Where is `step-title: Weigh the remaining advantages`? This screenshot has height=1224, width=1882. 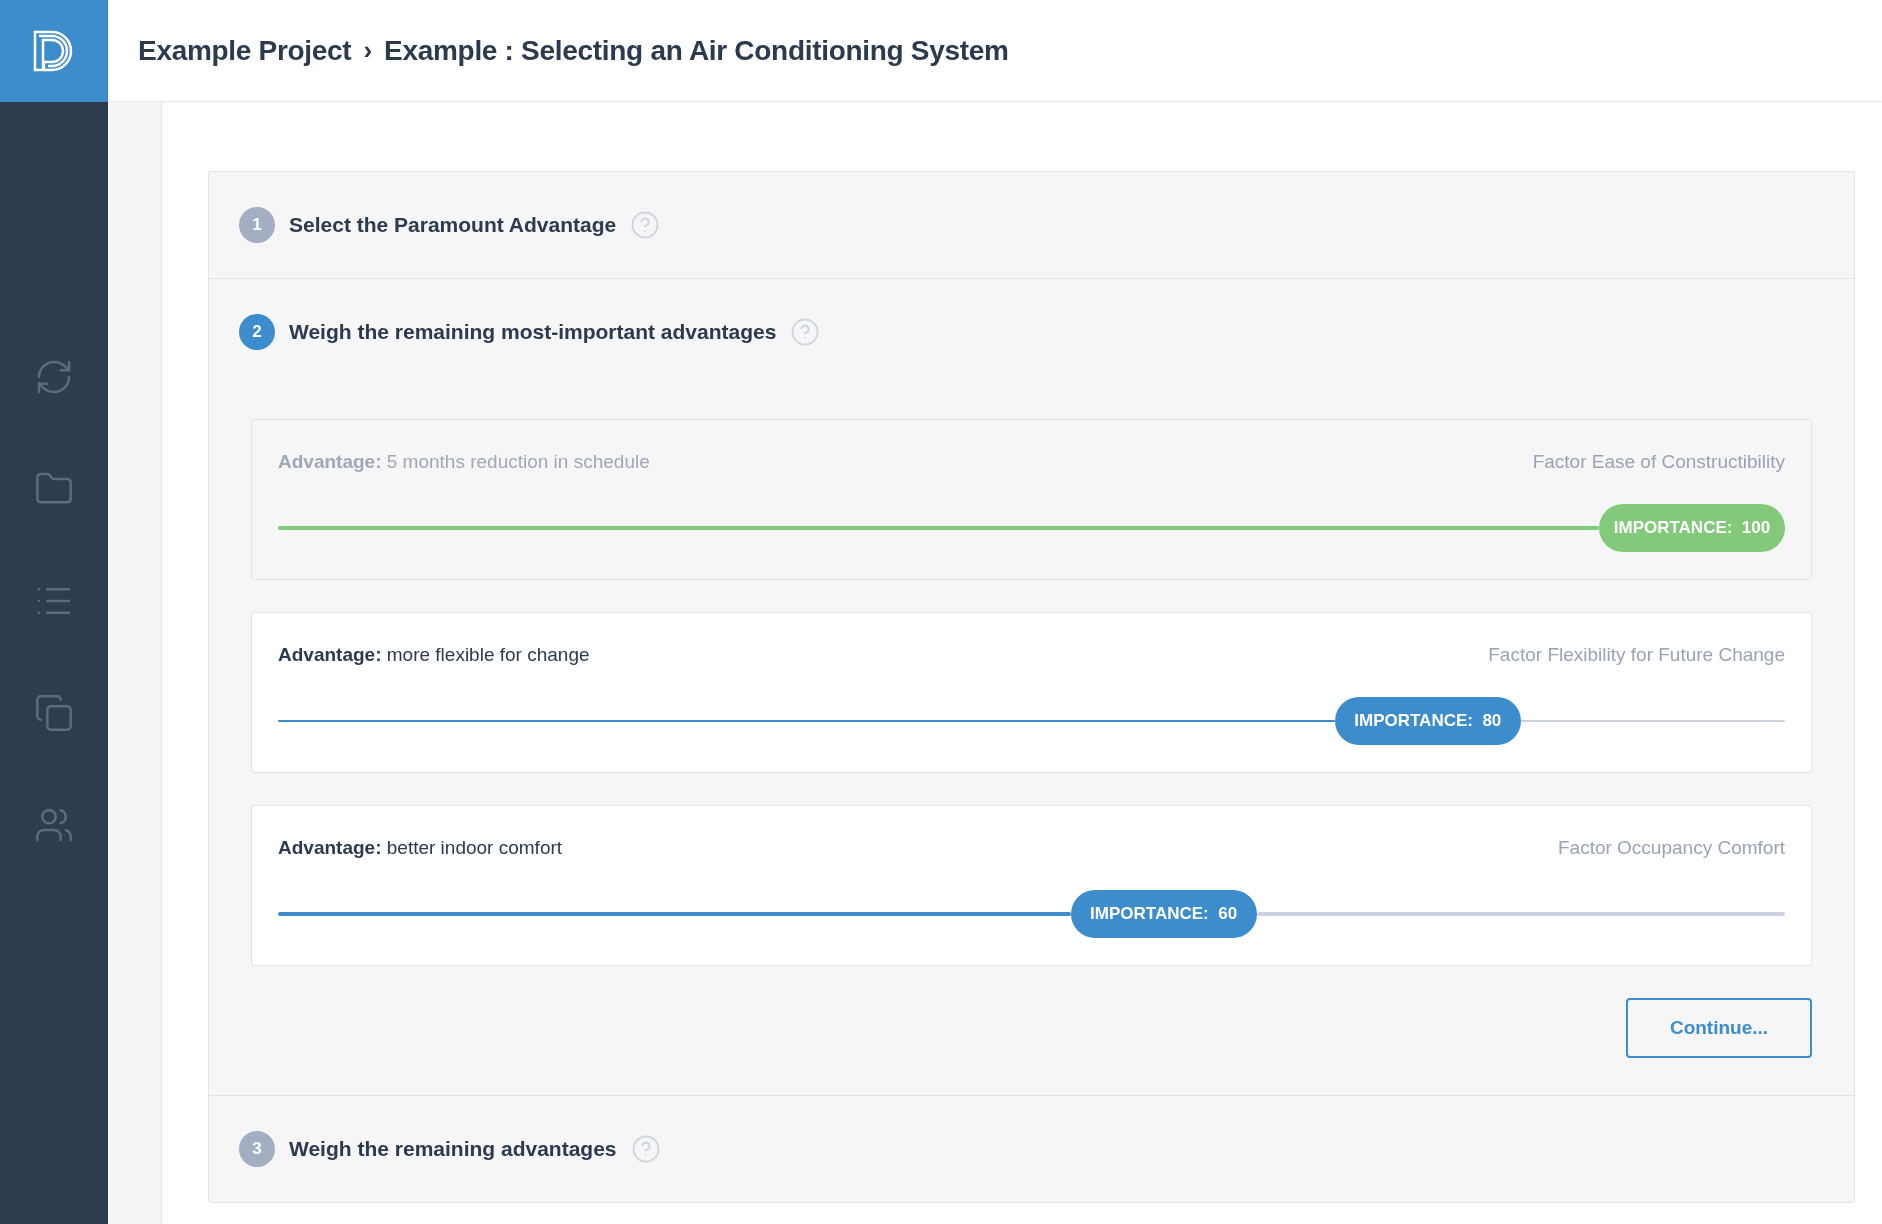 step-title: Weigh the remaining advantages is located at coordinates (453, 1149).